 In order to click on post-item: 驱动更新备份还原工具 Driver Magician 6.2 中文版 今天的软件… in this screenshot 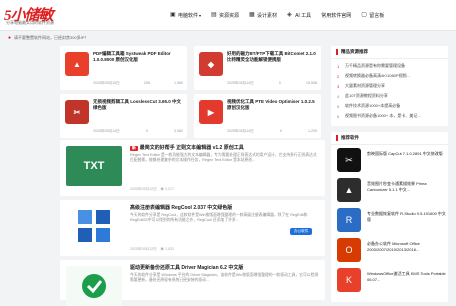, I will do `click(192, 283)`.